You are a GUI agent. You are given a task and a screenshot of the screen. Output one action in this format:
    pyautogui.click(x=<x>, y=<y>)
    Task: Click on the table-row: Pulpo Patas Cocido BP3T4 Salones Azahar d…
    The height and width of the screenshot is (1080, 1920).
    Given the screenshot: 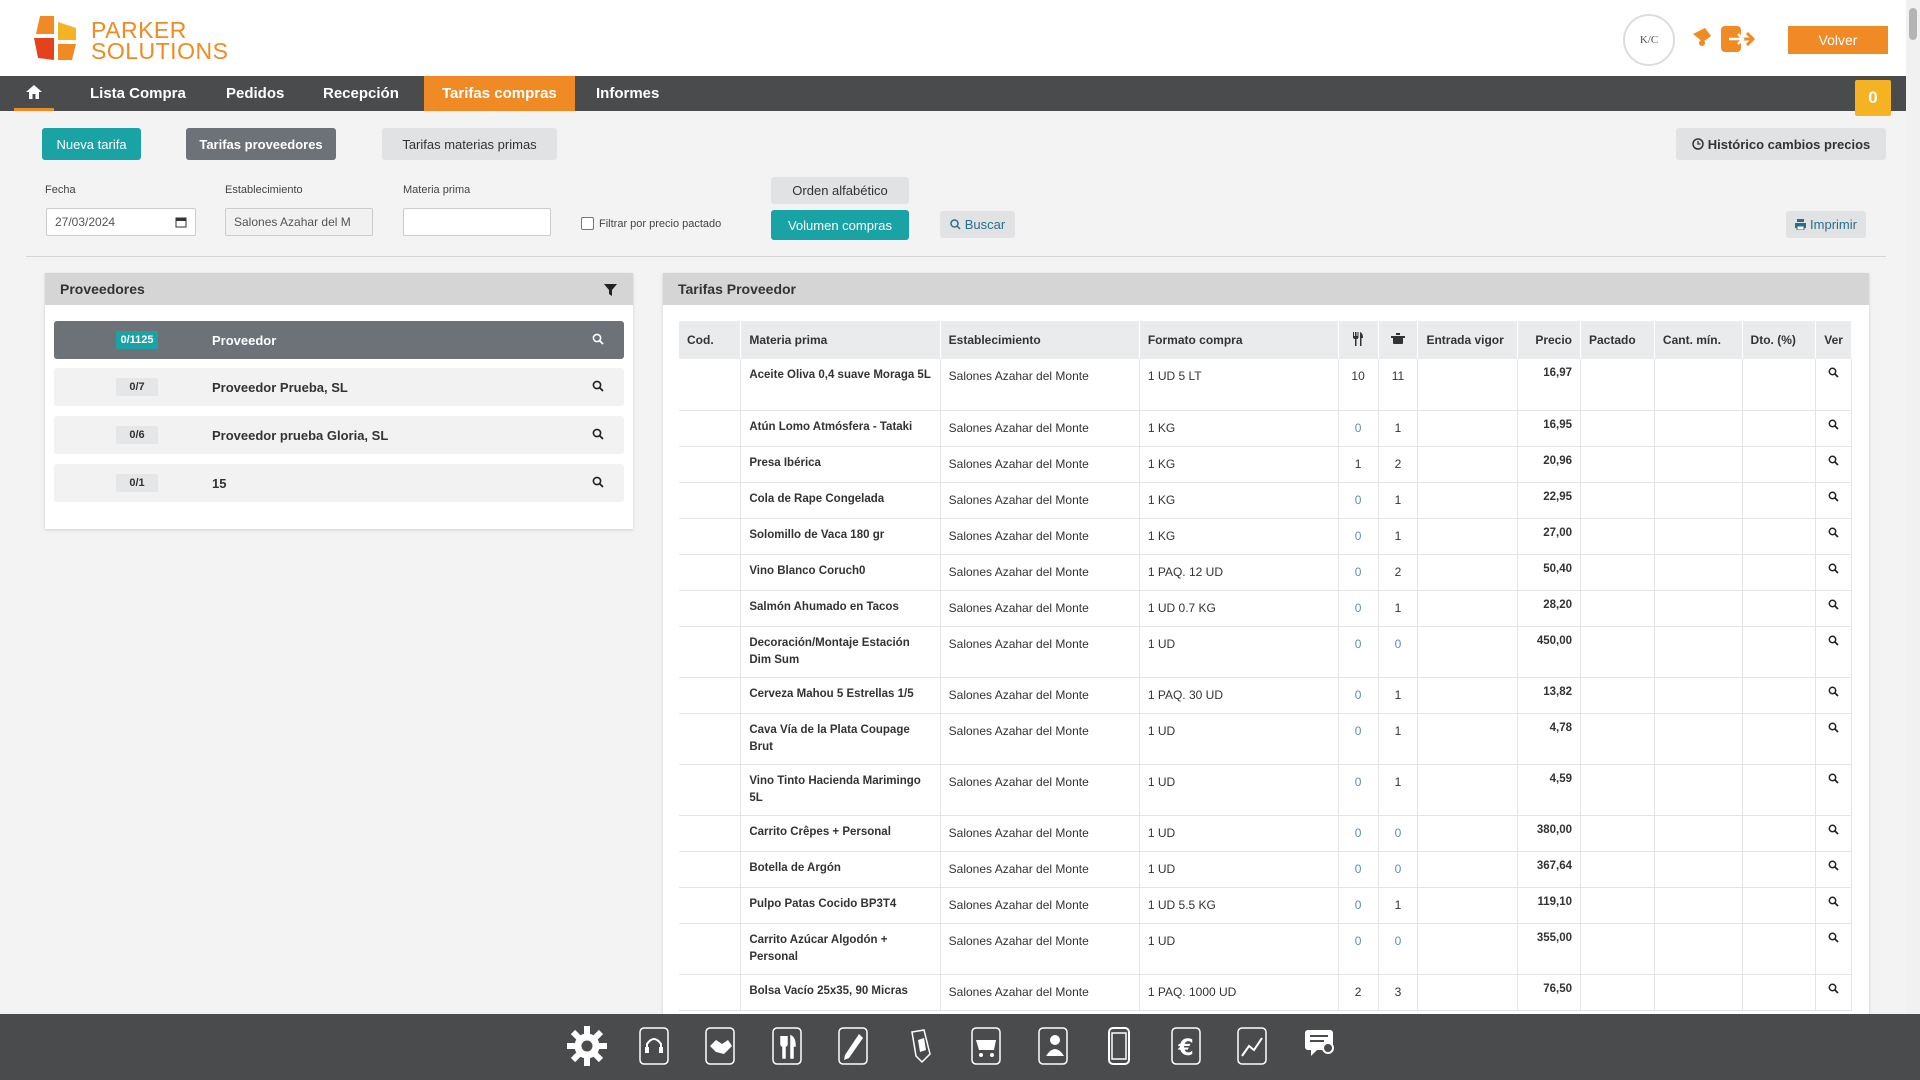 What is the action you would take?
    pyautogui.click(x=1265, y=905)
    